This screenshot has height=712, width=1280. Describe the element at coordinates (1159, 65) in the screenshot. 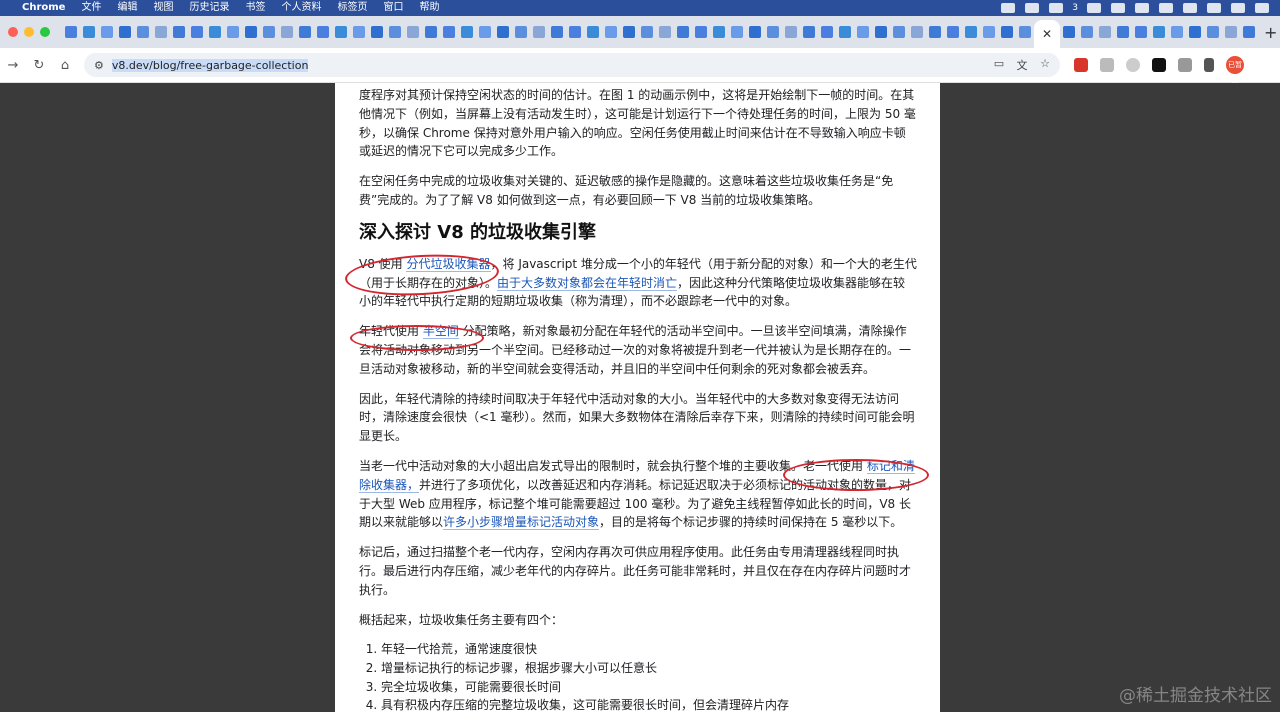

I see `tiktok-extension-icon` at that location.